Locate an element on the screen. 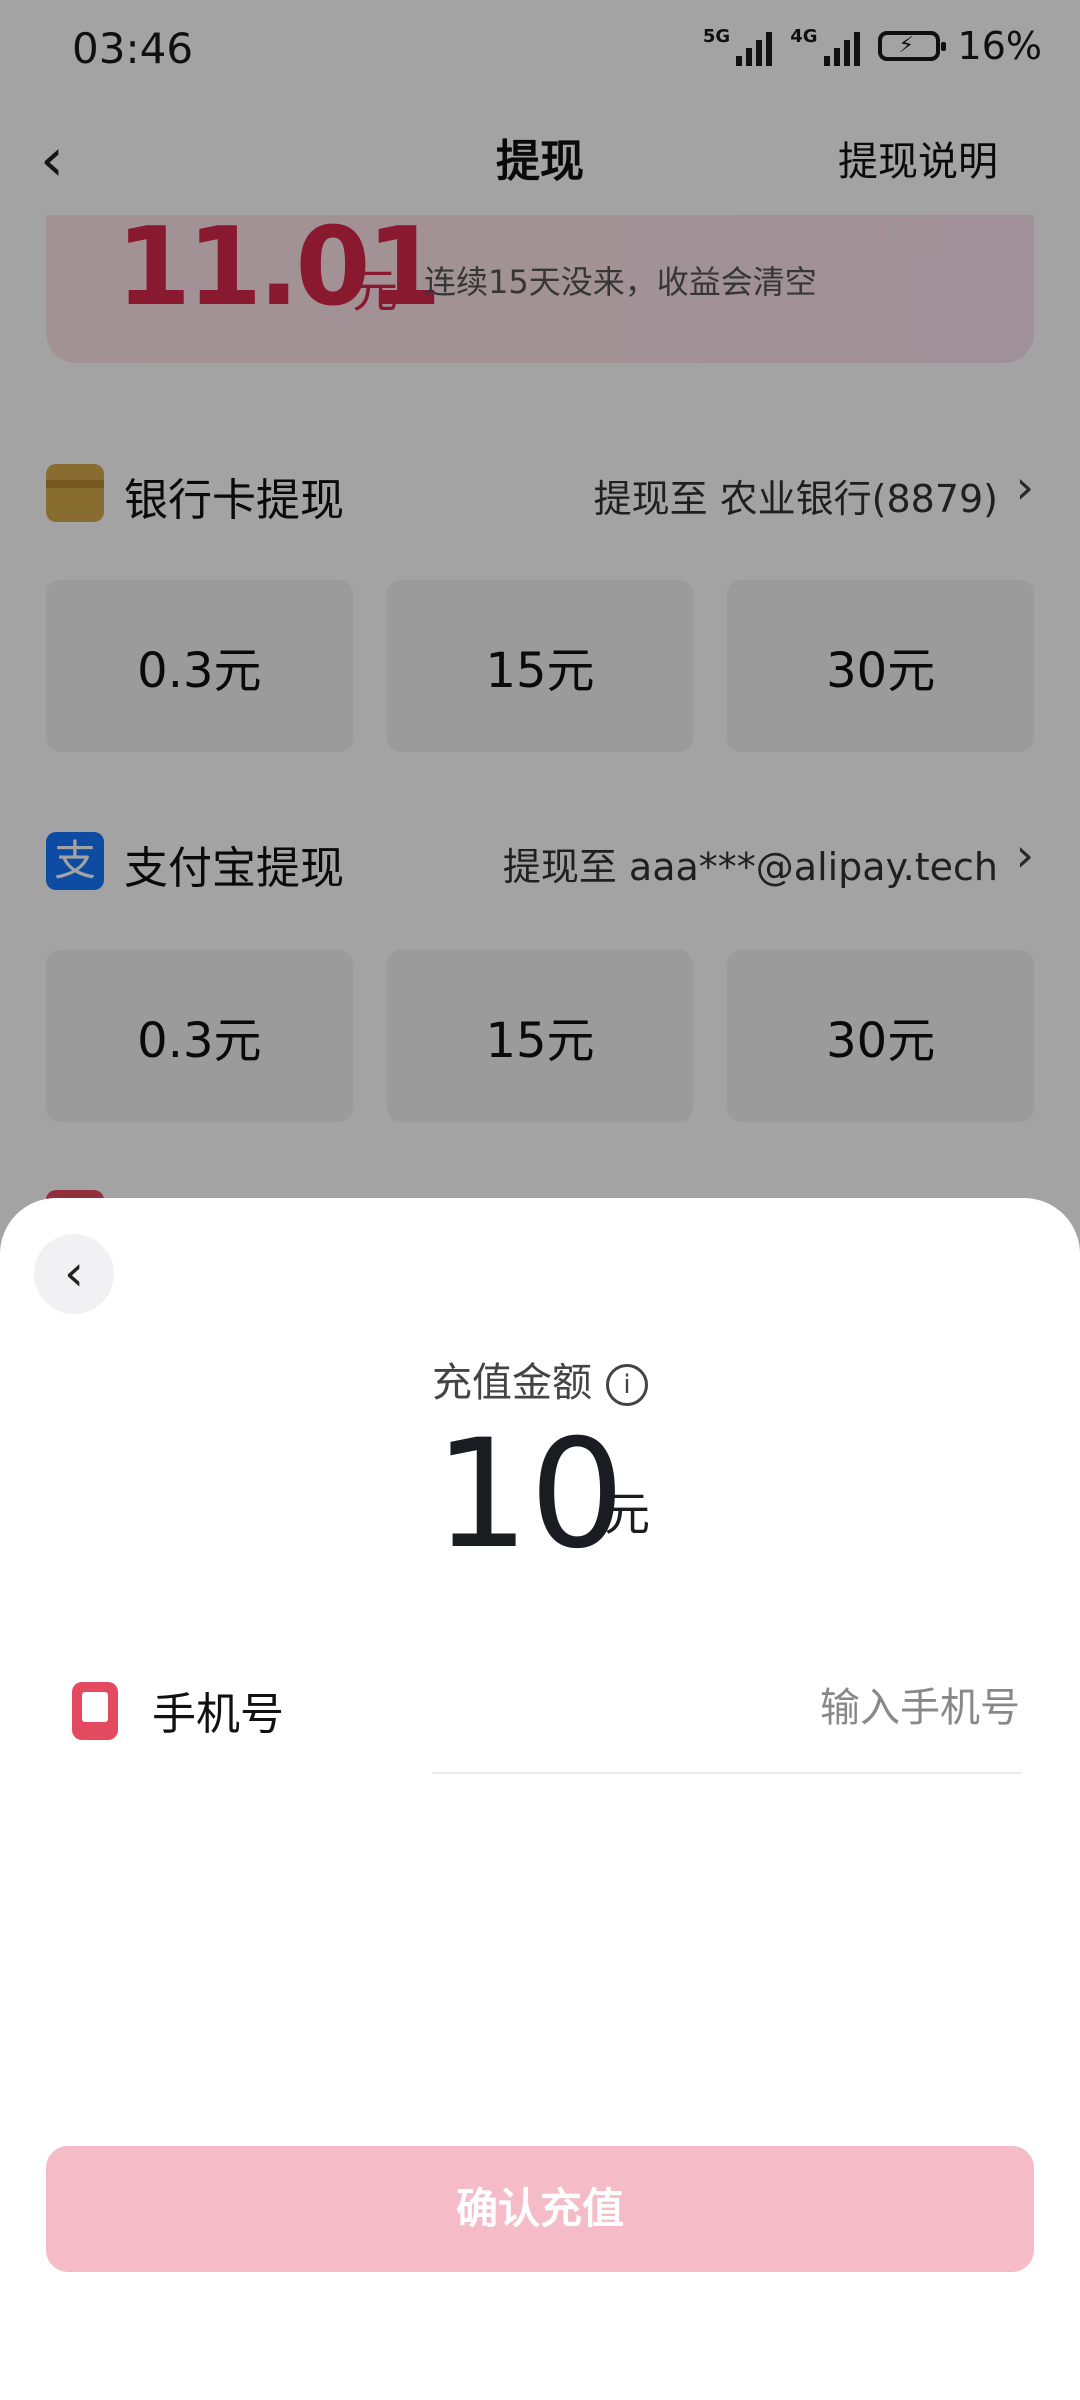 The height and width of the screenshot is (2400, 1080). input-underline is located at coordinates (727, 1773).